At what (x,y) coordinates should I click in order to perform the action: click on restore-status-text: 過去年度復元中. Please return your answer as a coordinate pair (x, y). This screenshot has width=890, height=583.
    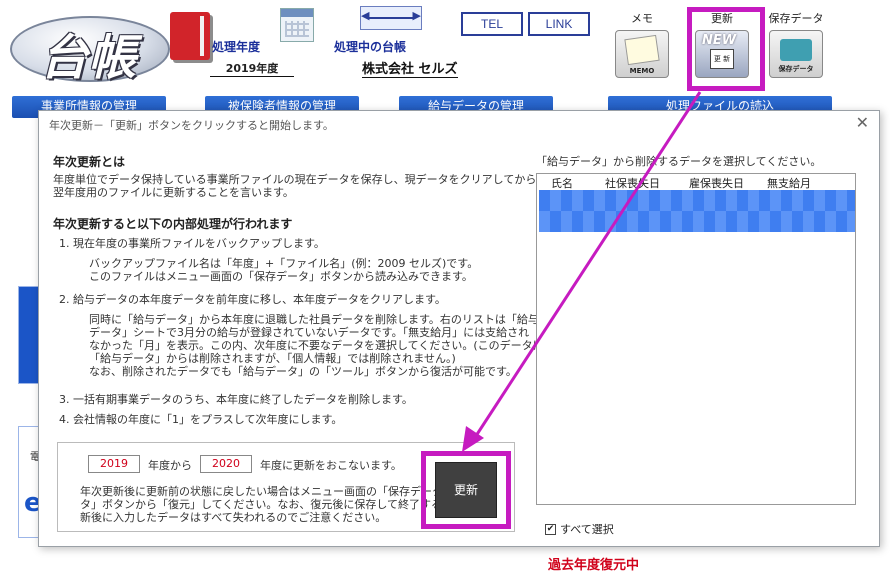
    Looking at the image, I should click on (594, 565).